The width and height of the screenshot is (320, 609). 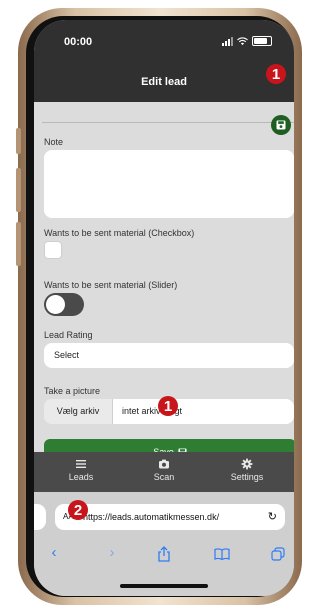 I want to click on wifi-icon, so click(x=242, y=40).